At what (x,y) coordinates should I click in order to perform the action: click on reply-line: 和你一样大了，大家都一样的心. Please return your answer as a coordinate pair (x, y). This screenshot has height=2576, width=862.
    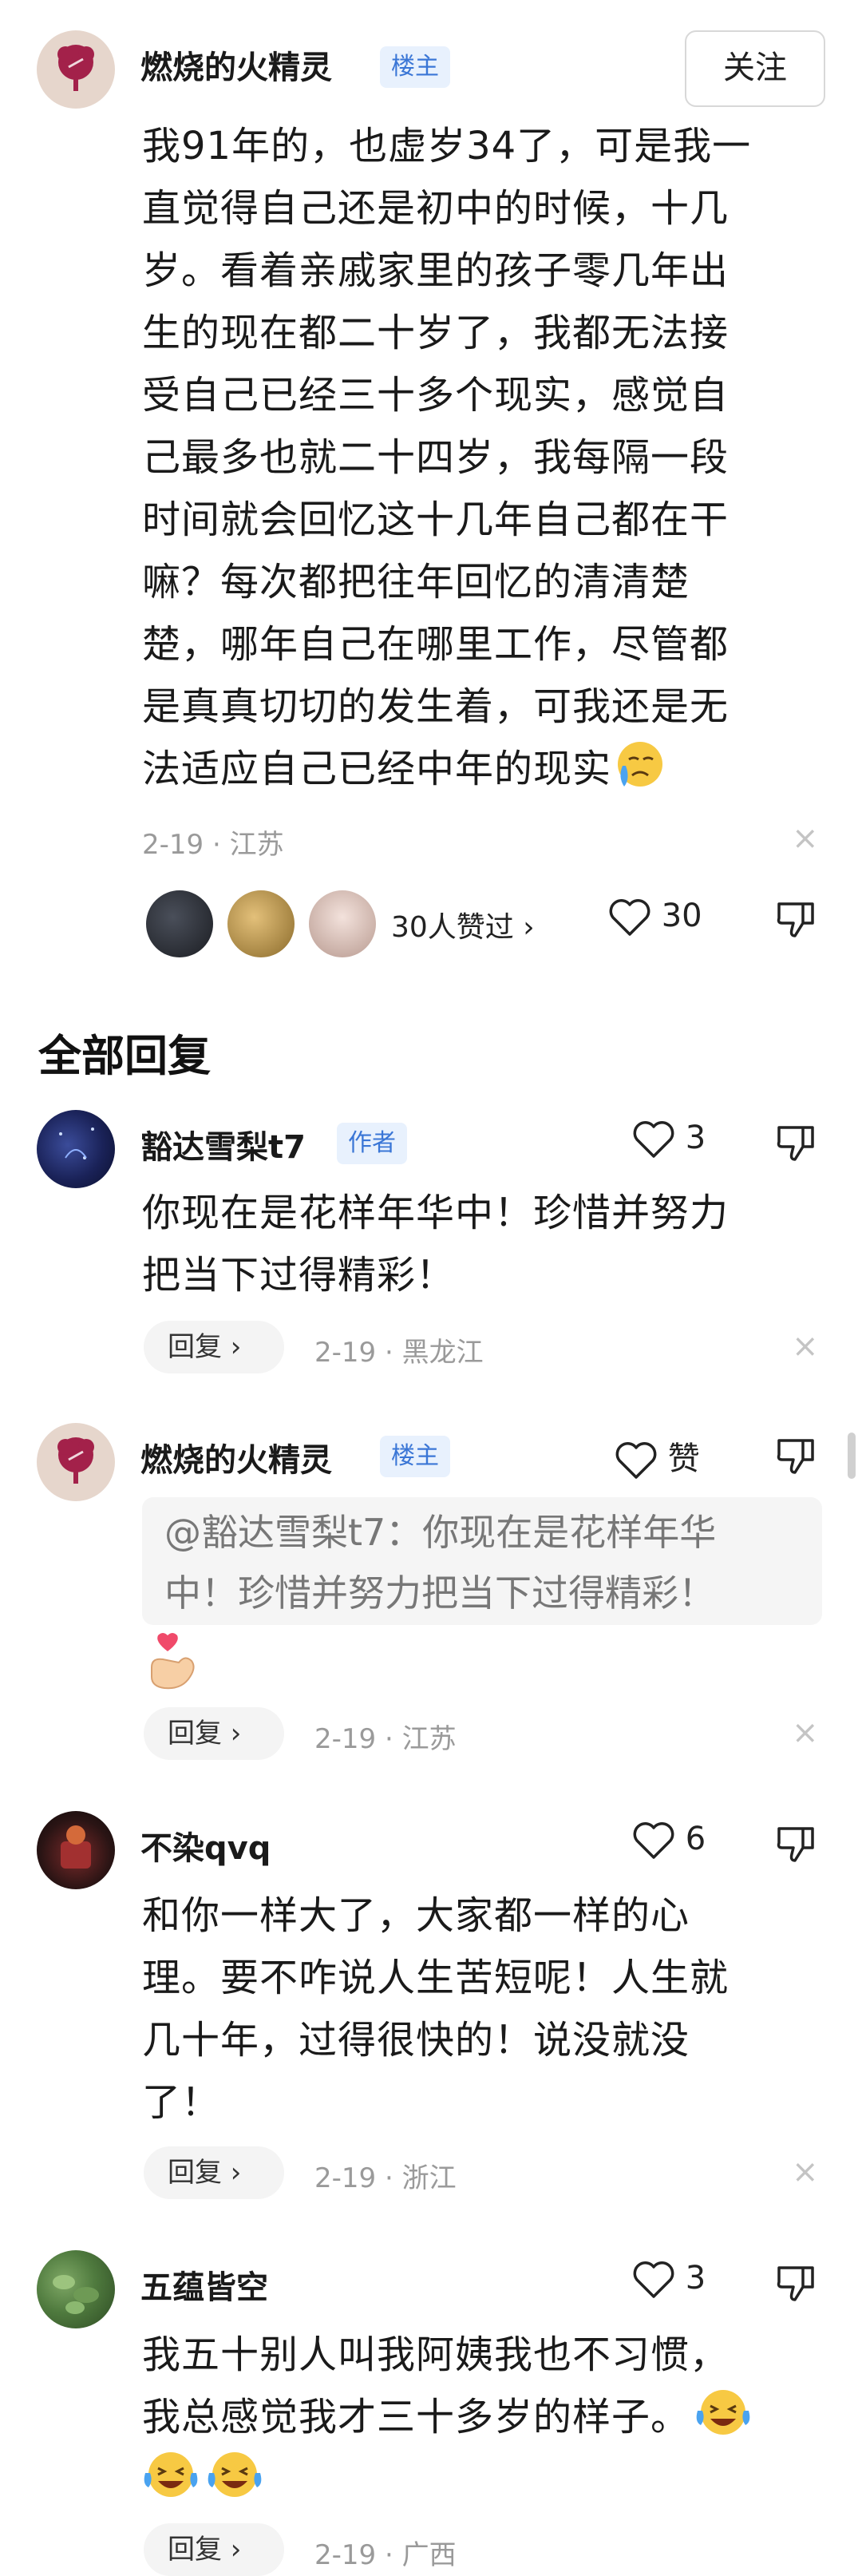
    Looking at the image, I should click on (416, 1915).